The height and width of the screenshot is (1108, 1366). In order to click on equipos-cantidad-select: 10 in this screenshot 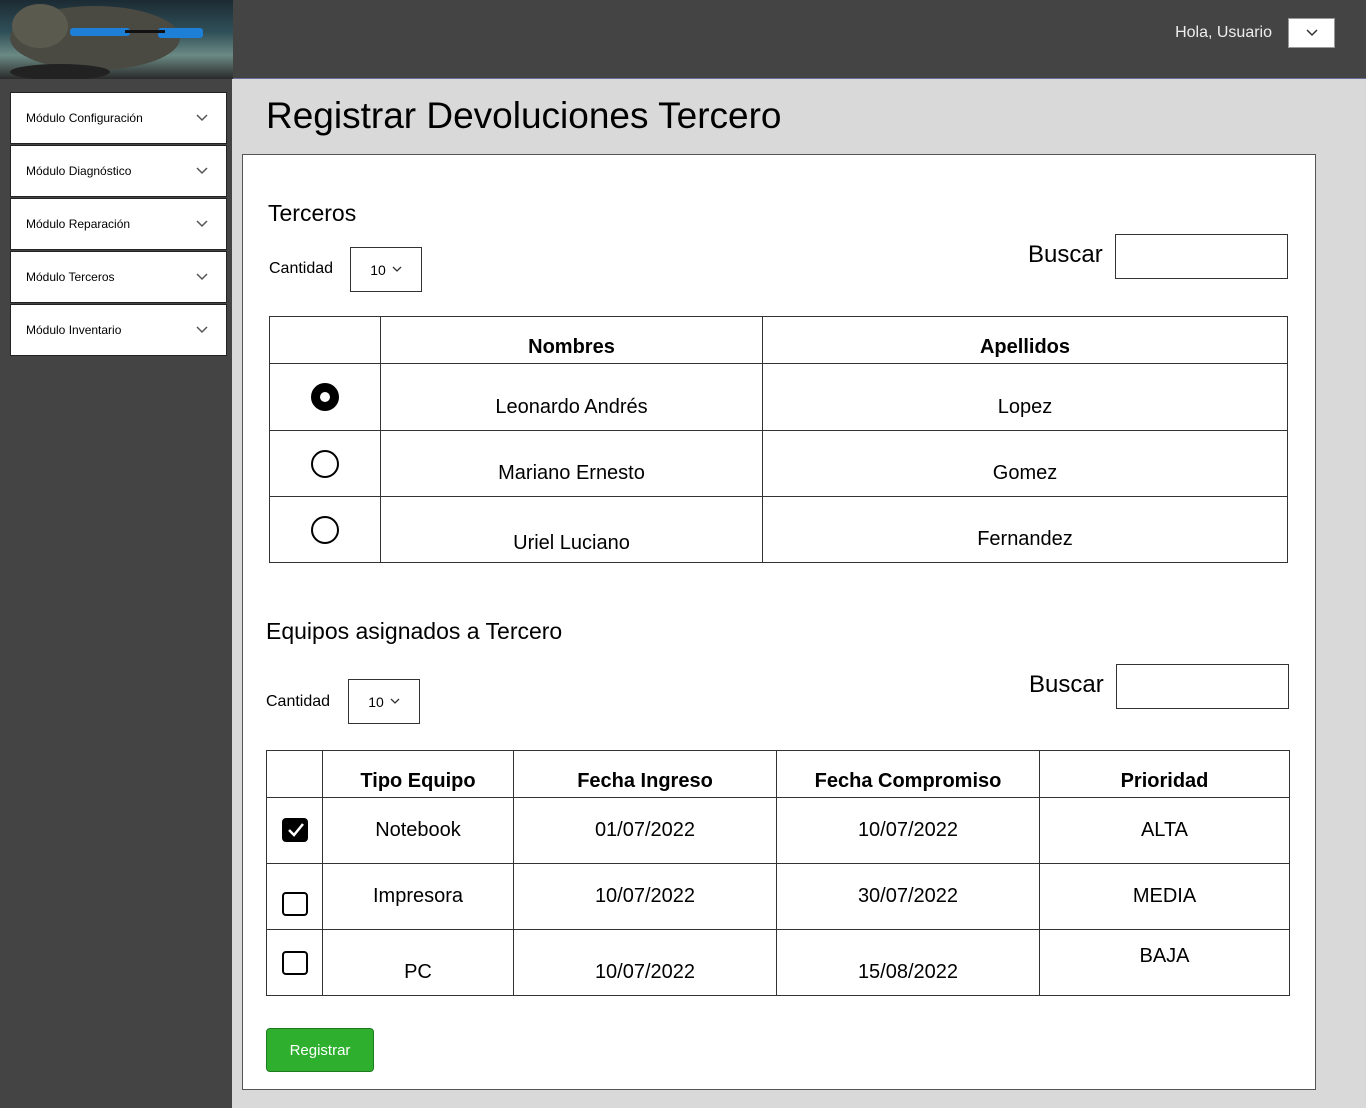, I will do `click(384, 701)`.